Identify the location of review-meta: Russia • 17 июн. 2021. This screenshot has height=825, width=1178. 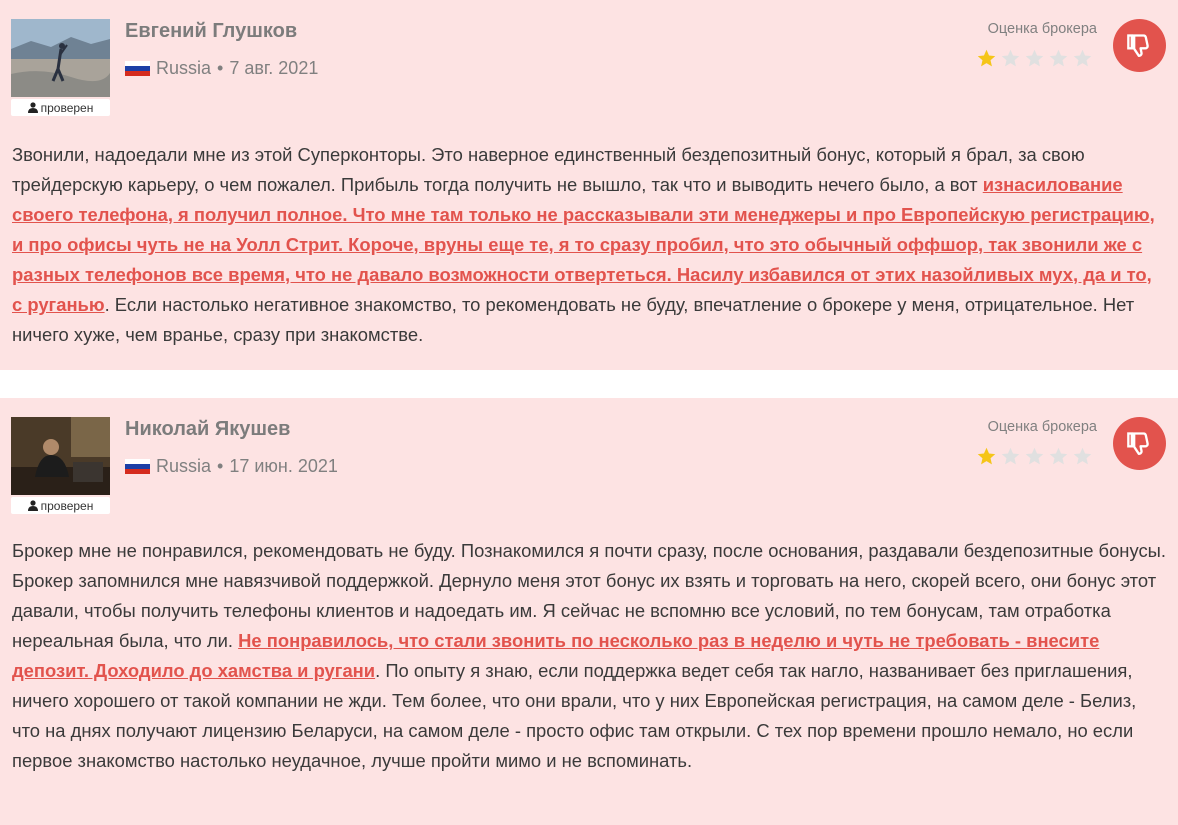
(231, 466).